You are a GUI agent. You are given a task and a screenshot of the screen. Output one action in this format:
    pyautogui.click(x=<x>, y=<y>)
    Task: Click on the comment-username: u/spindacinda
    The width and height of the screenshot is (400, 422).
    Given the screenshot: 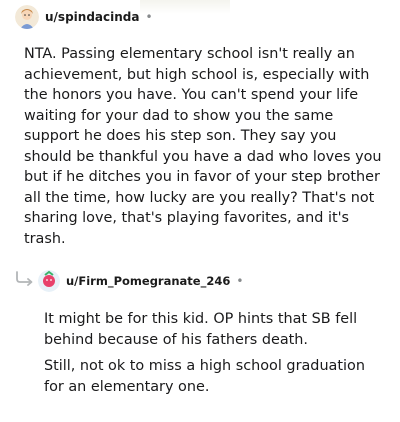 What is the action you would take?
    pyautogui.click(x=92, y=17)
    